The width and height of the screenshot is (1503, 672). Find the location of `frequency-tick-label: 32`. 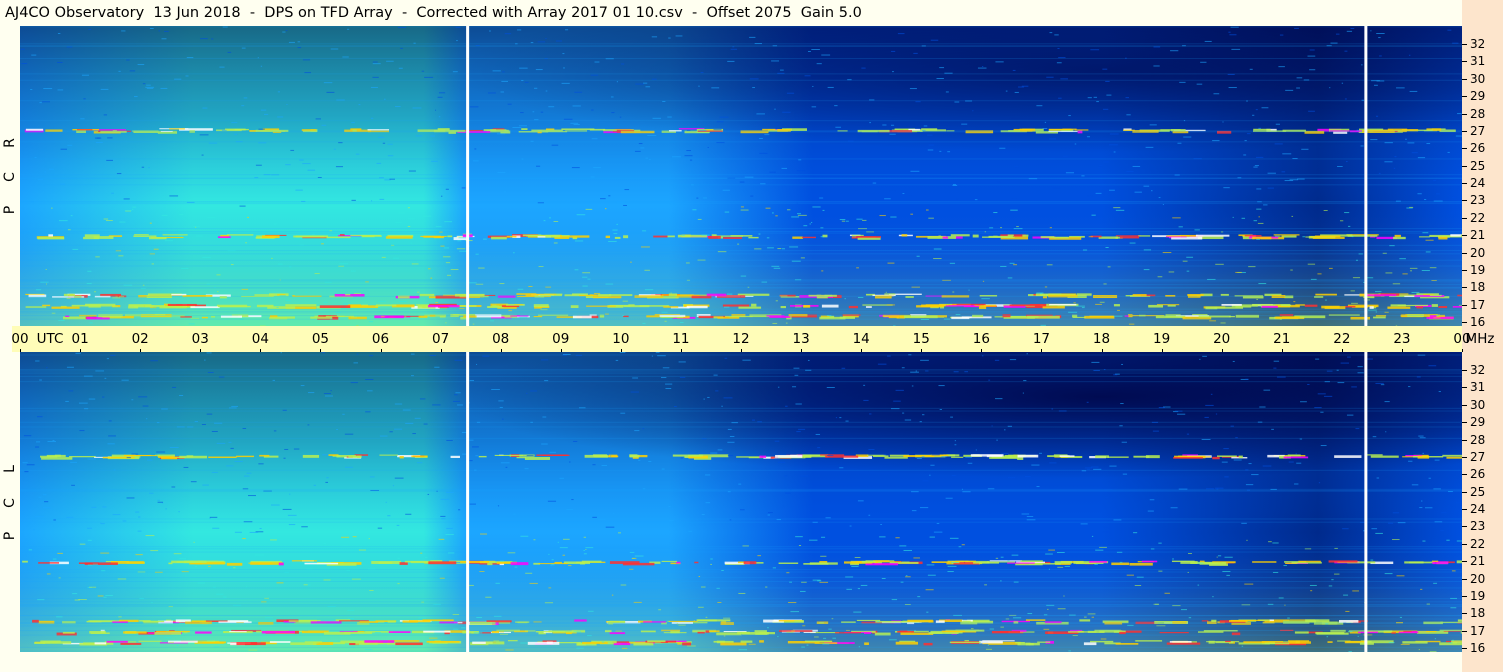

frequency-tick-label: 32 is located at coordinates (1478, 44).